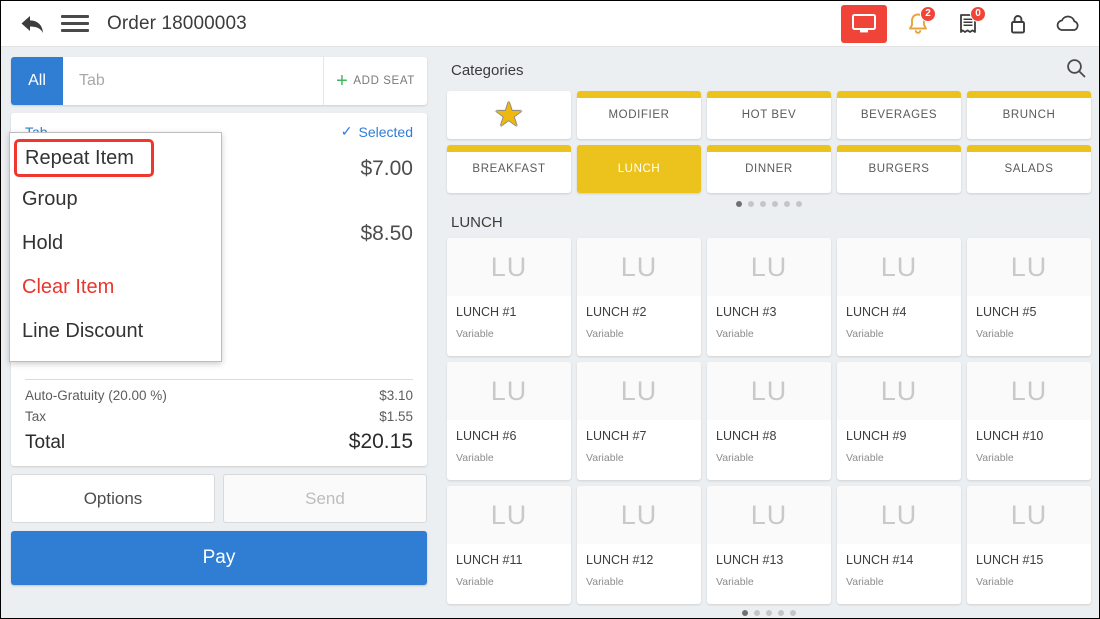 The image size is (1100, 619). Describe the element at coordinates (616, 436) in the screenshot. I see `product-name: LUNCH #7` at that location.